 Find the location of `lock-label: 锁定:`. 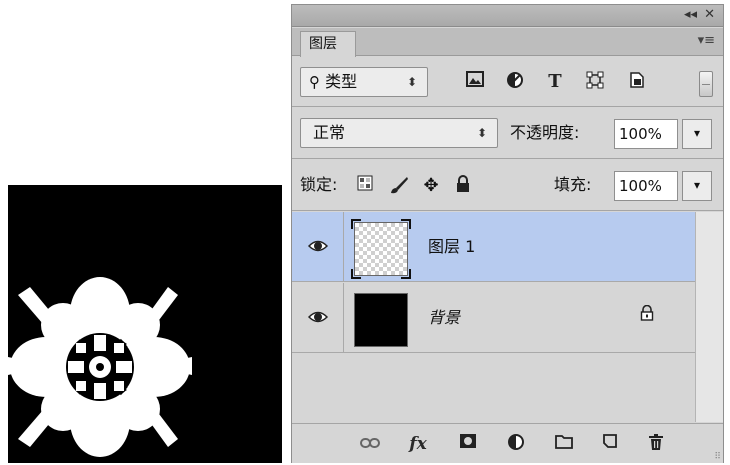

lock-label: 锁定: is located at coordinates (319, 184).